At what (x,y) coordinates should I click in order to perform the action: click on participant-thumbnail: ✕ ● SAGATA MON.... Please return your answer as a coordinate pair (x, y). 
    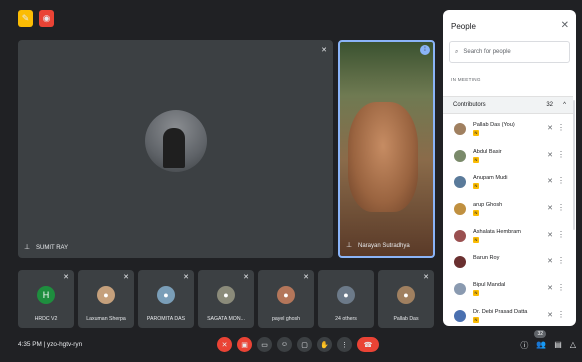
    Looking at the image, I should click on (226, 299).